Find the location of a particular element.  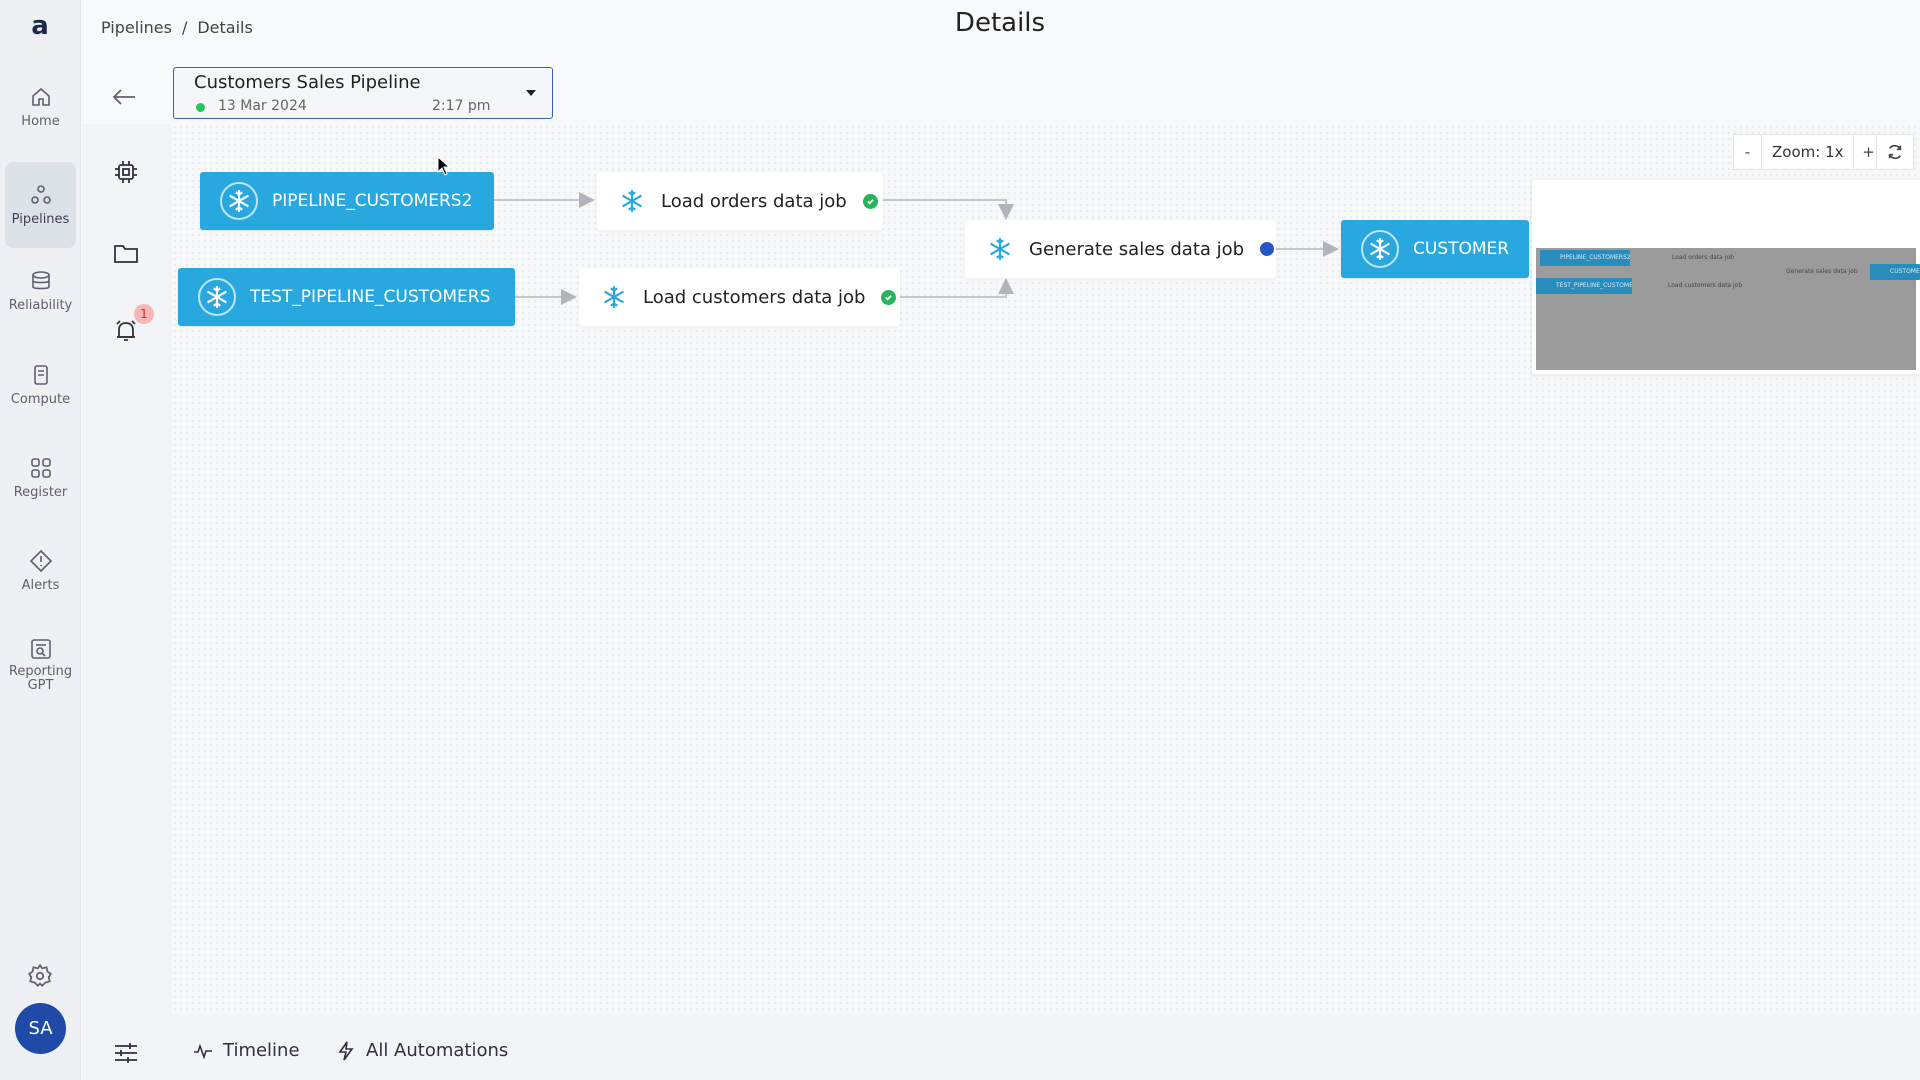

reliability-icon is located at coordinates (40, 280).